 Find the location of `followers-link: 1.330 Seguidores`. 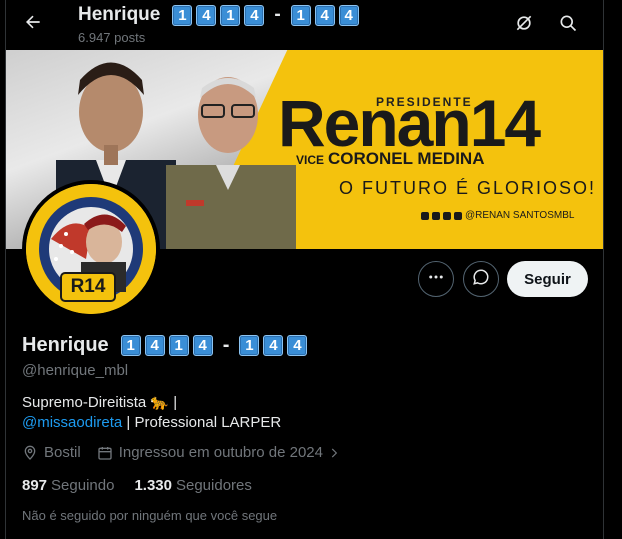

followers-link: 1.330 Seguidores is located at coordinates (192, 485).